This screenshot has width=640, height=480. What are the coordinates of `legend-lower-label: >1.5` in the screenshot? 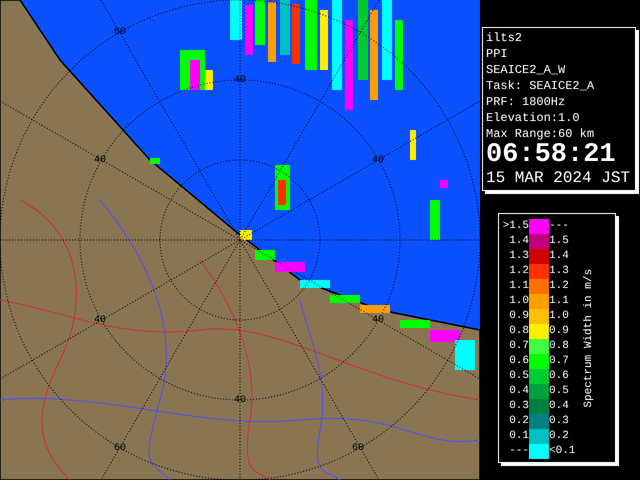 It's located at (515, 226).